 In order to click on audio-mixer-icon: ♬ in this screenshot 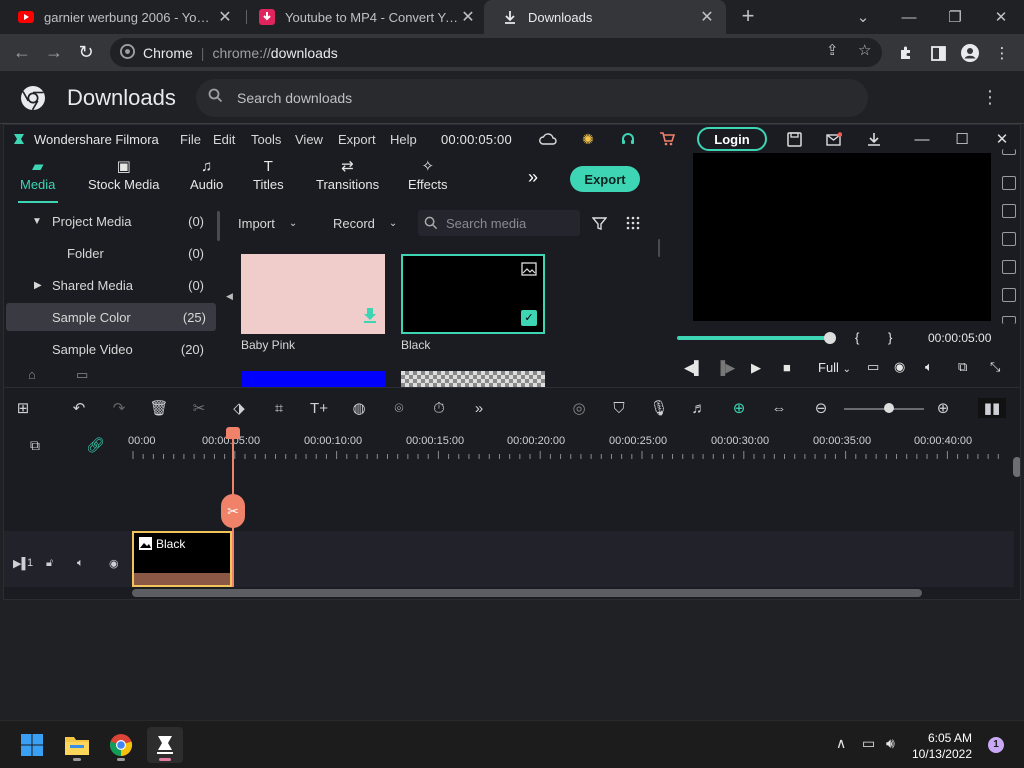, I will do `click(699, 408)`.